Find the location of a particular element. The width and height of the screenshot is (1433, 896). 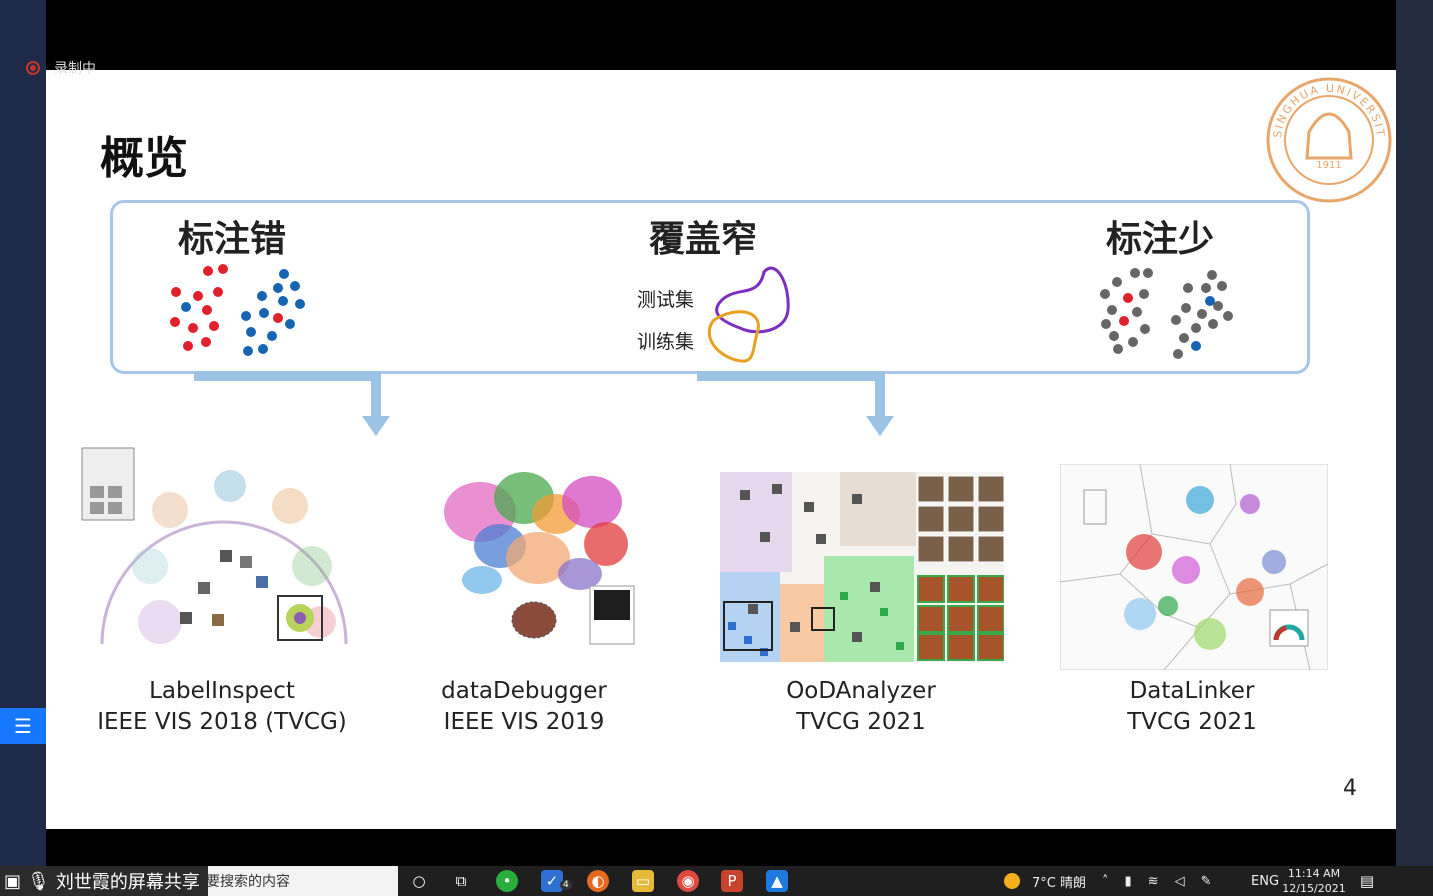

recording-indicator: 录制中 is located at coordinates (61, 68).